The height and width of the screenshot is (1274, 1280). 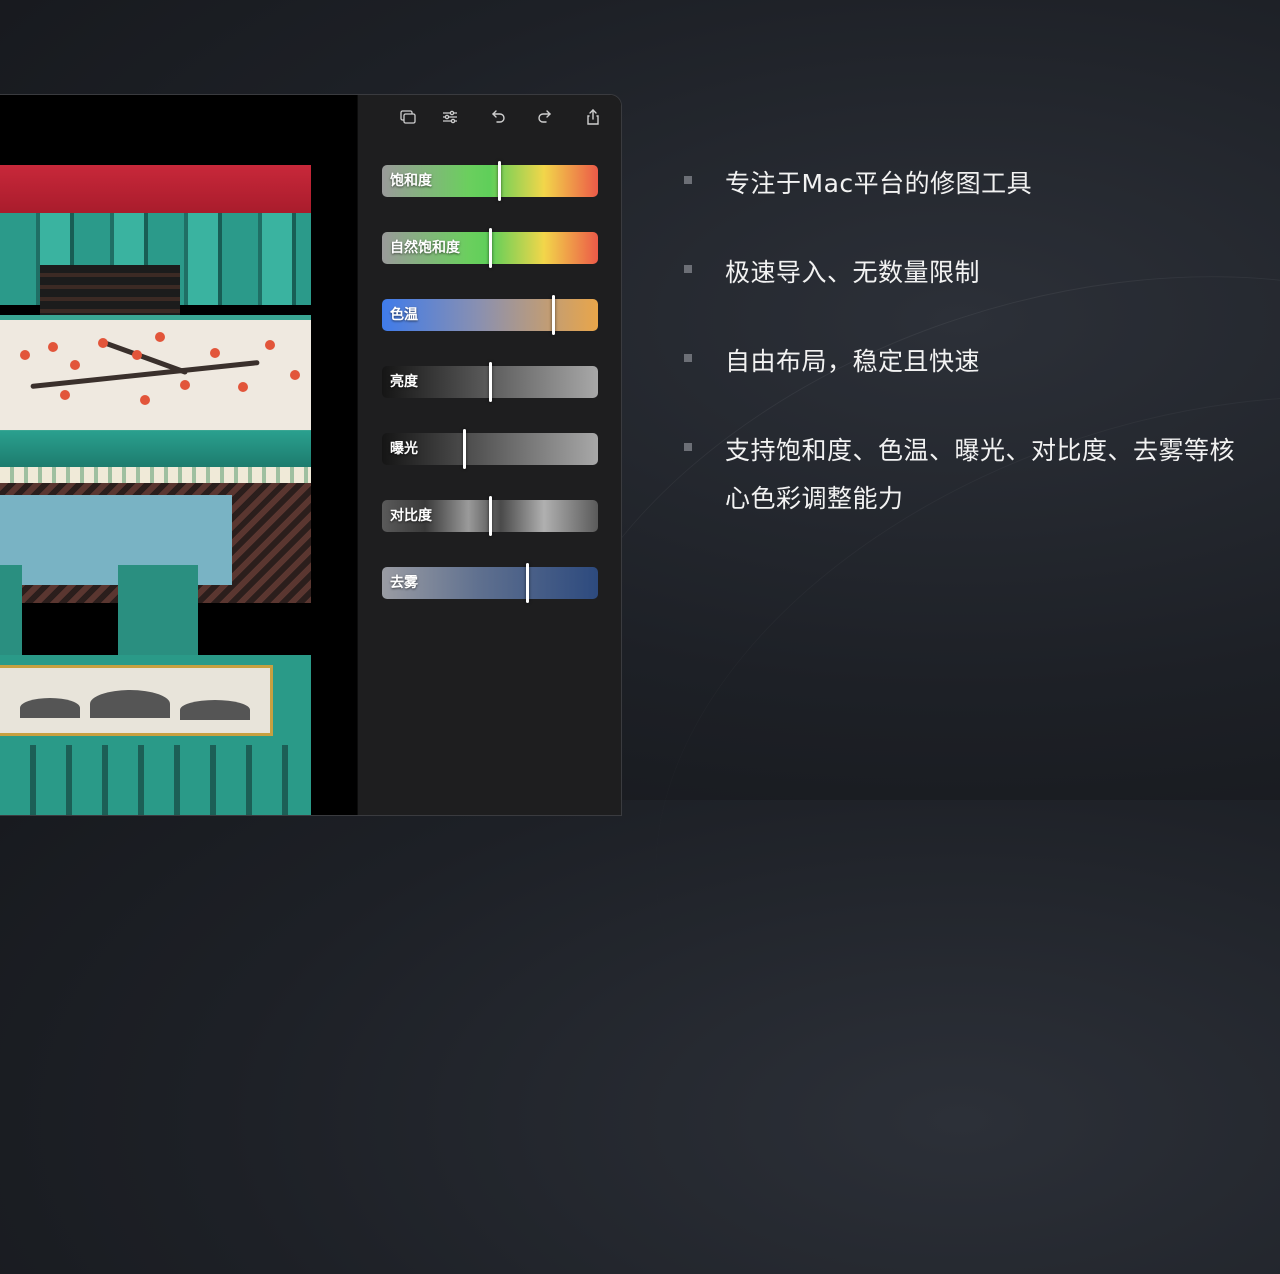 What do you see at coordinates (404, 449) in the screenshot?
I see `slider-label: 曝光` at bounding box center [404, 449].